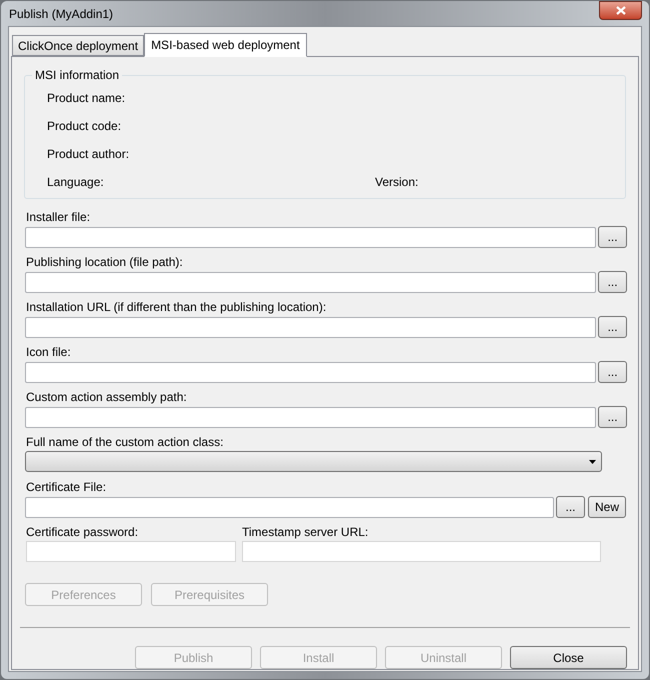 The image size is (650, 680). Describe the element at coordinates (176, 307) in the screenshot. I see `field-label: Installation URL (if different than the publishing location):` at that location.